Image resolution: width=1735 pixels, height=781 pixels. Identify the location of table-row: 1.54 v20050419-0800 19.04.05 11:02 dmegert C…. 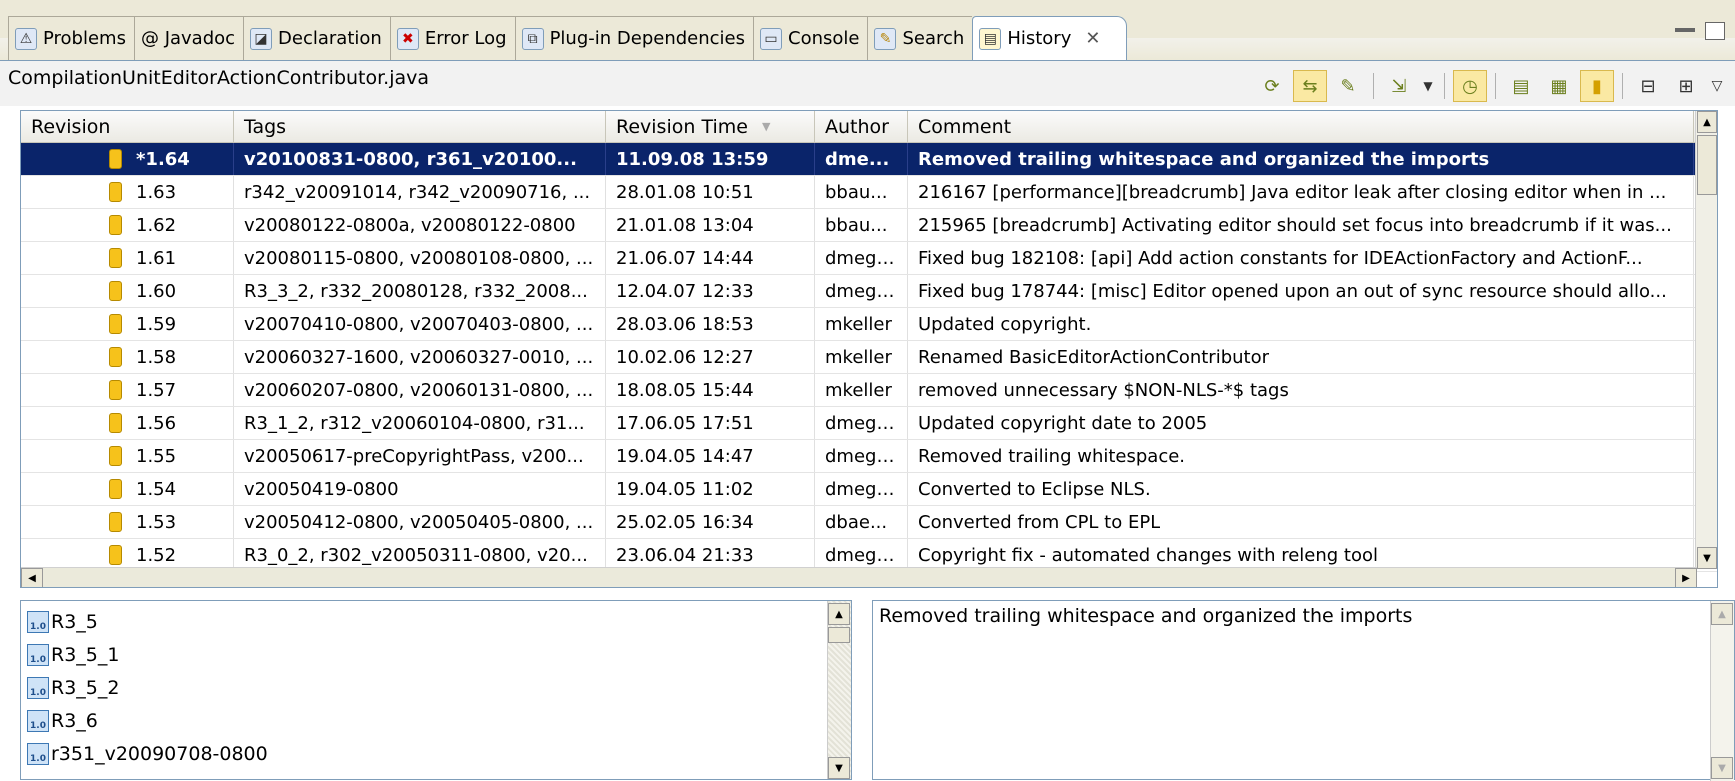
(869, 489).